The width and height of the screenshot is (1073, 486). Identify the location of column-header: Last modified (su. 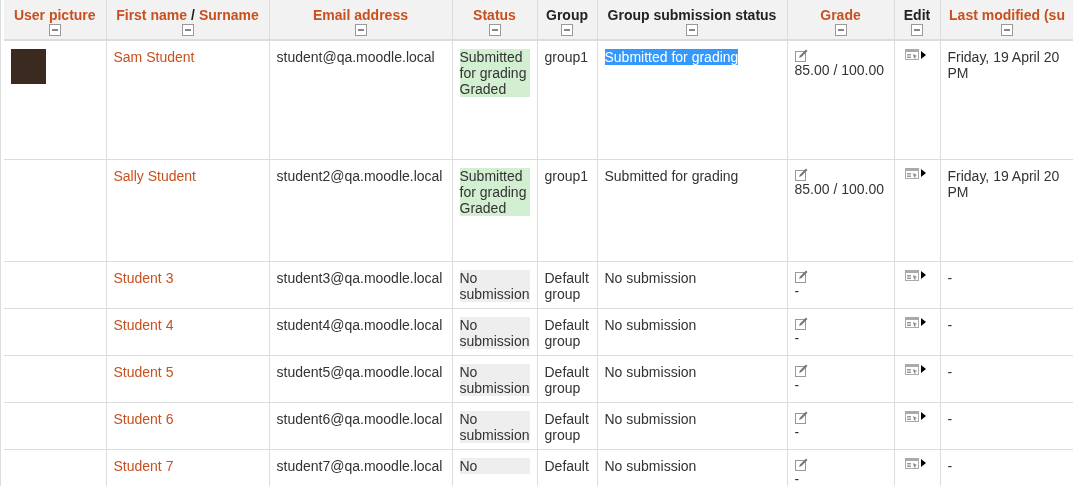
(1007, 15).